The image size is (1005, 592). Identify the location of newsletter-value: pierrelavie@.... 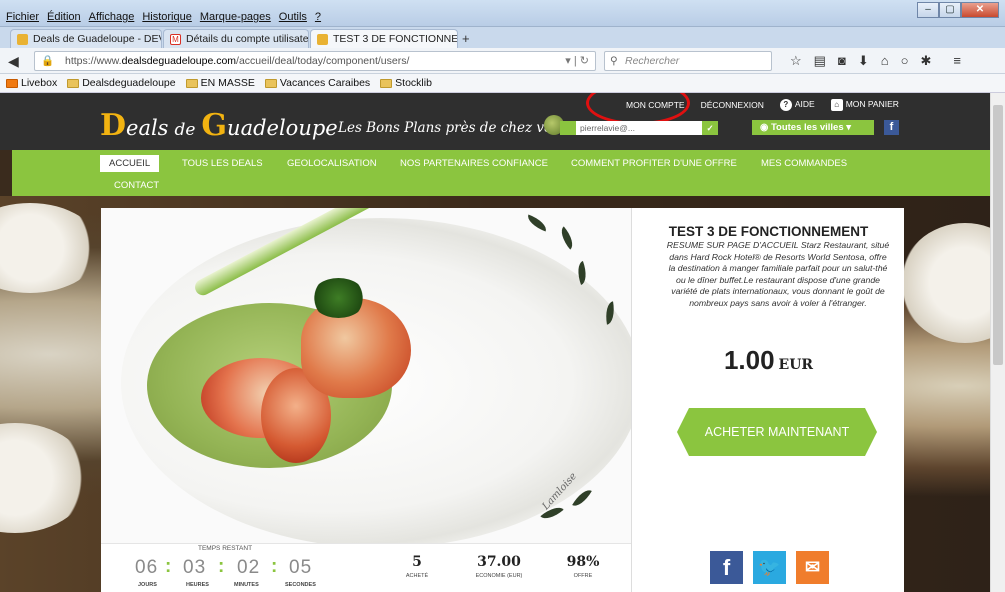
(607, 128).